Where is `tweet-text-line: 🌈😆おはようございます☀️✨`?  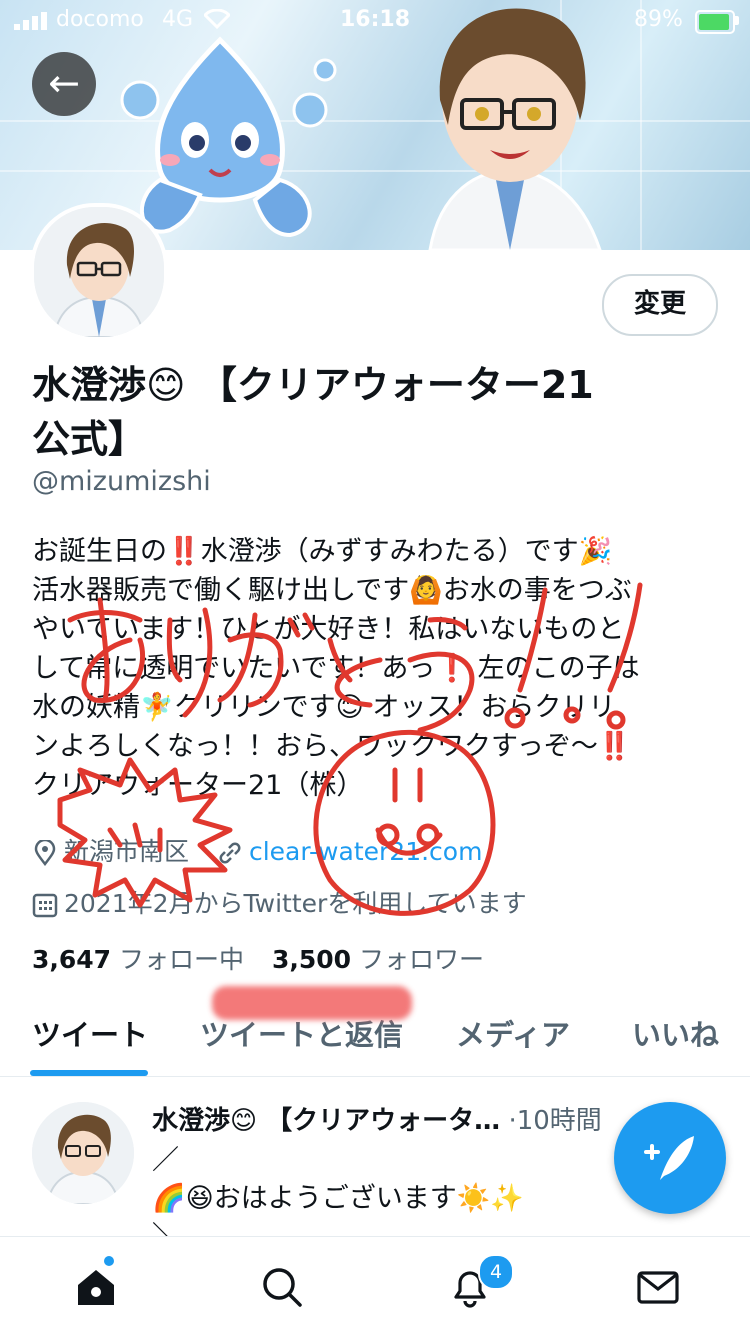 tweet-text-line: 🌈😆おはようございます☀️✨ is located at coordinates (338, 1198).